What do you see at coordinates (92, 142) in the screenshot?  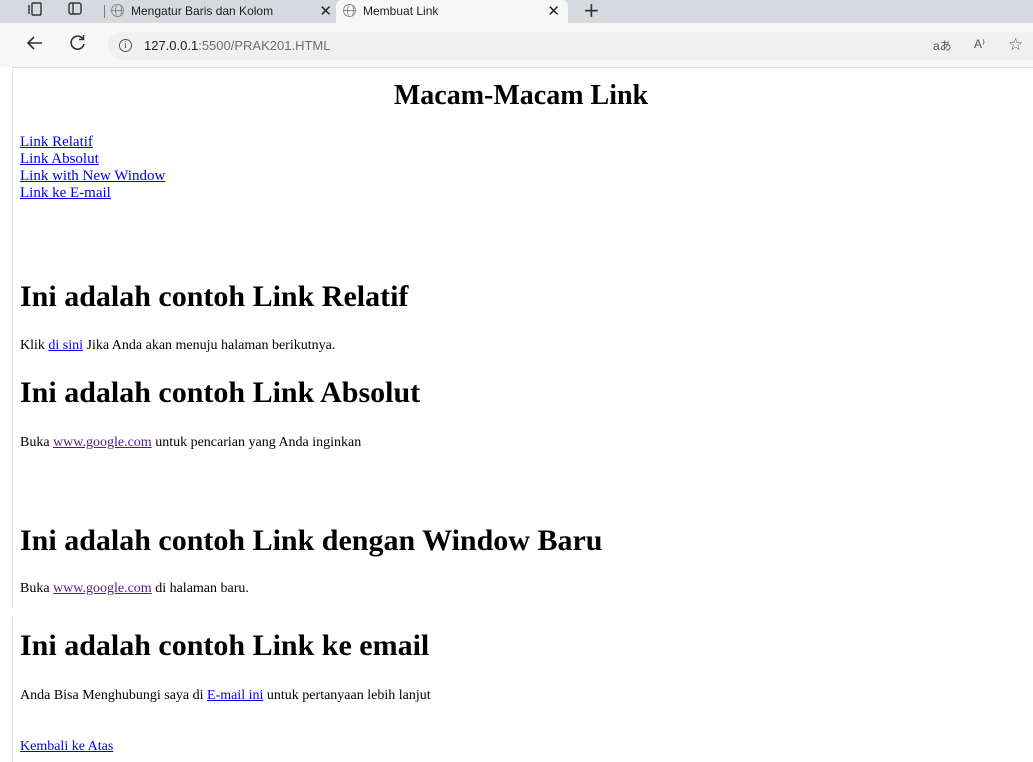 I see `nav-link-relatif: Link Relatif` at bounding box center [92, 142].